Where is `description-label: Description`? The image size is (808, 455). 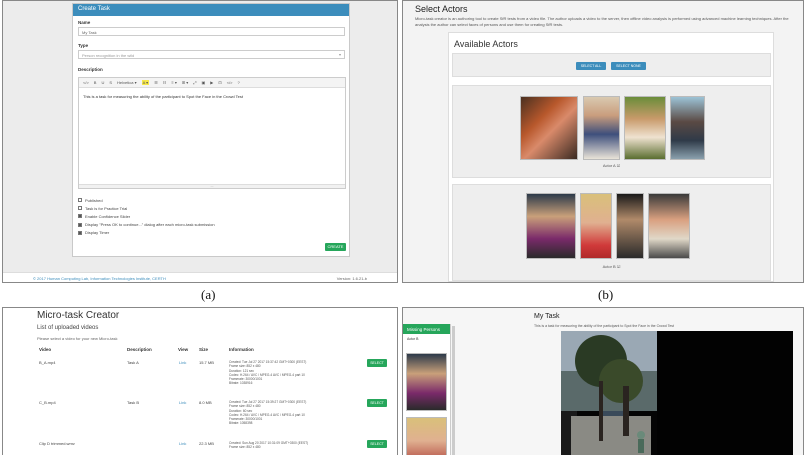
description-label: Description is located at coordinates (90, 69).